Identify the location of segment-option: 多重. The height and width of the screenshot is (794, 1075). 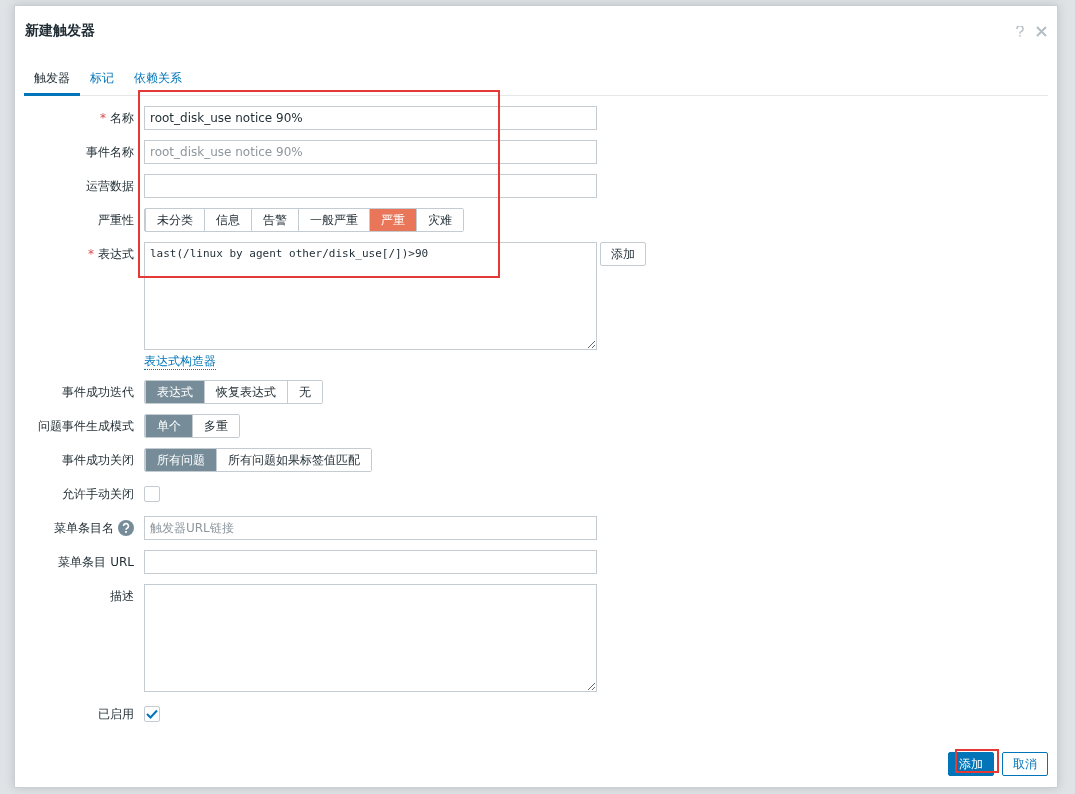
(215, 426).